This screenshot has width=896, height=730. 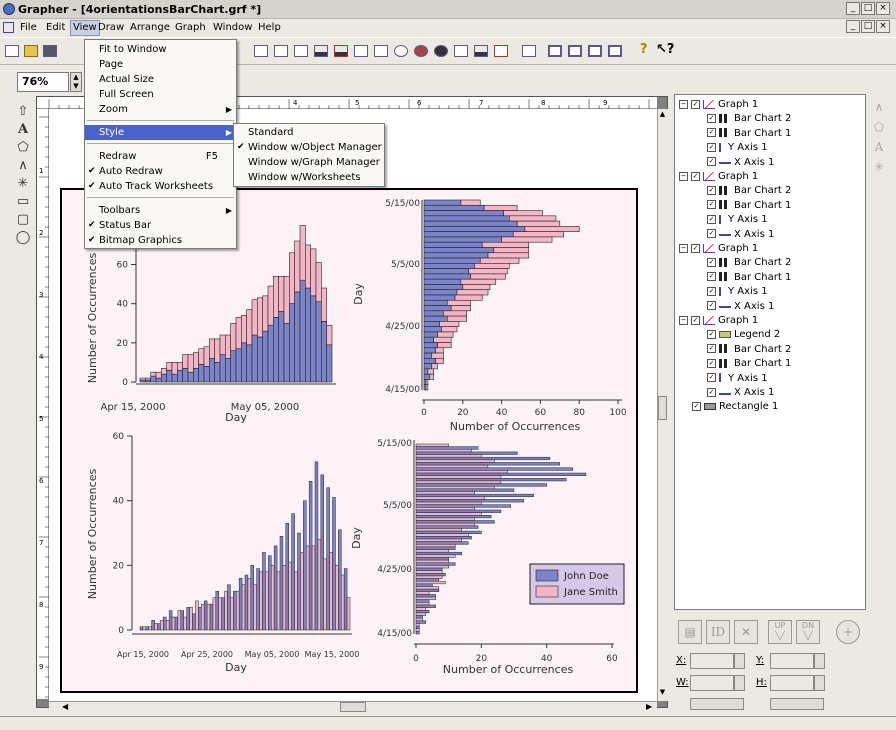 What do you see at coordinates (662, 408) in the screenshot?
I see `vertical-scroll-thumb` at bounding box center [662, 408].